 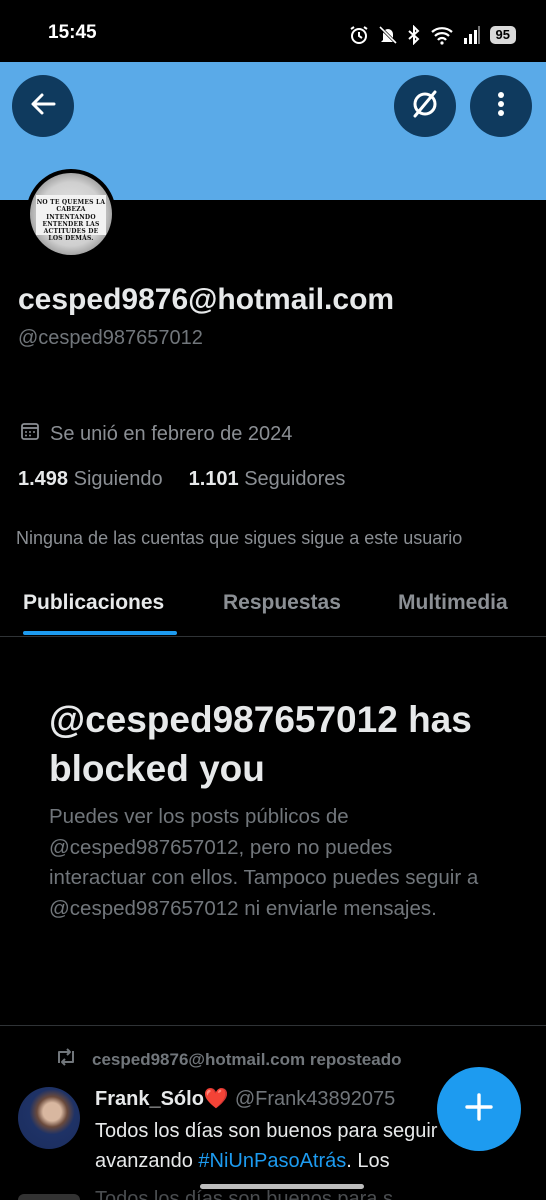 What do you see at coordinates (72, 32) in the screenshot?
I see `status-time: 15:45` at bounding box center [72, 32].